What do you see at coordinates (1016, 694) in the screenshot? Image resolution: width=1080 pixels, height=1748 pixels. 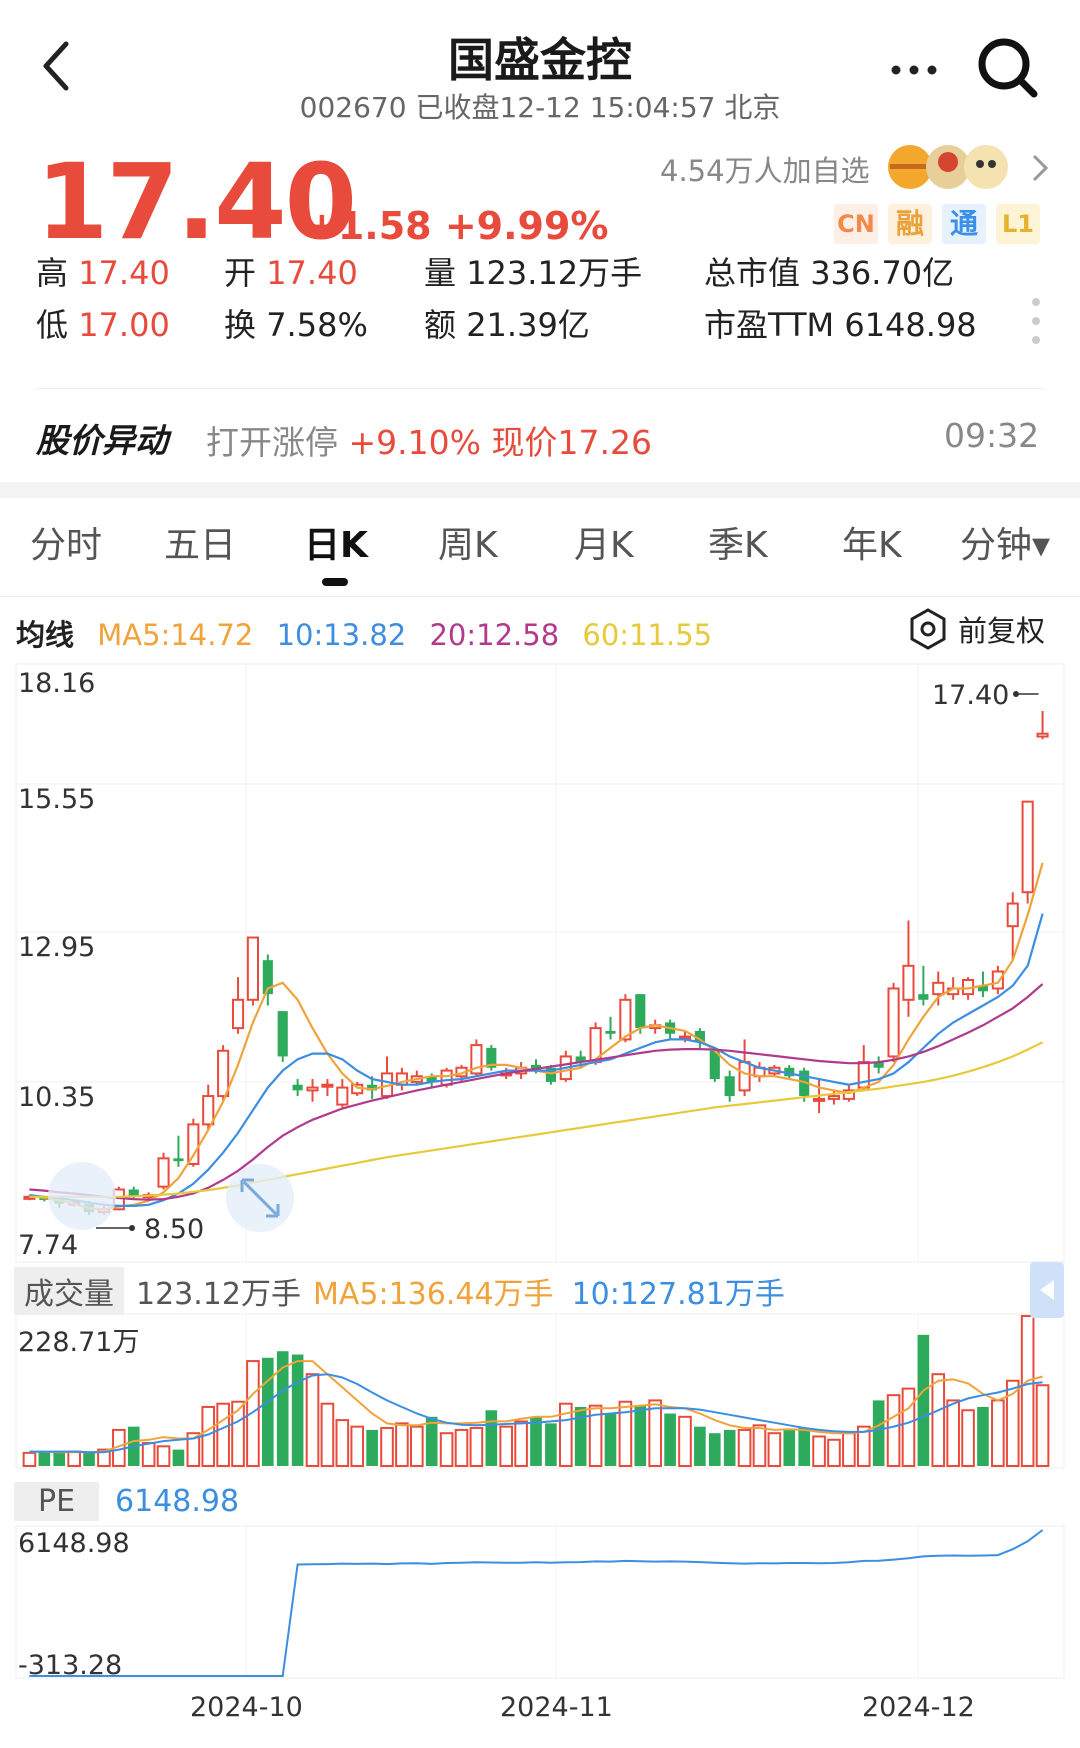 I see `max-pointer-dot` at bounding box center [1016, 694].